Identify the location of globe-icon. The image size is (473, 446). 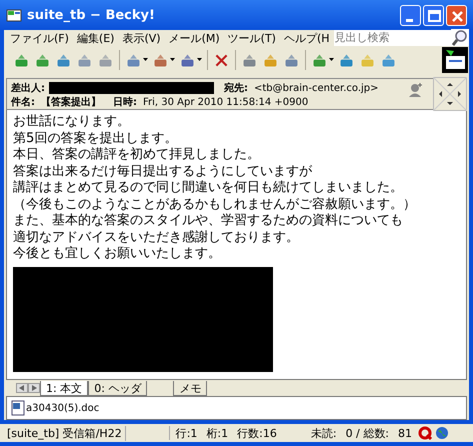
(441, 433).